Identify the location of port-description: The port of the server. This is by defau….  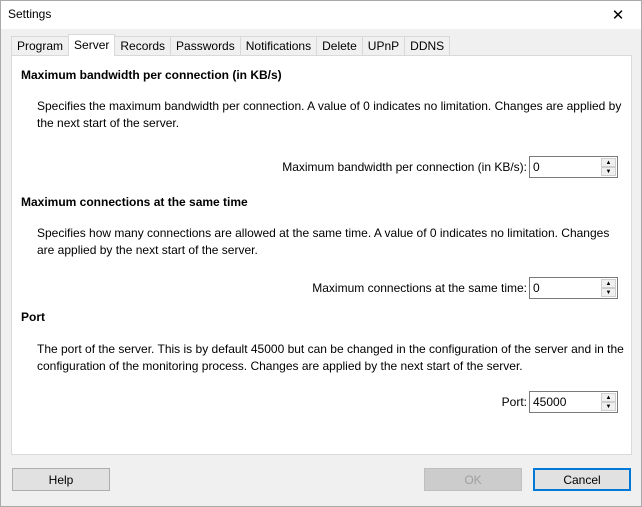
(330, 357).